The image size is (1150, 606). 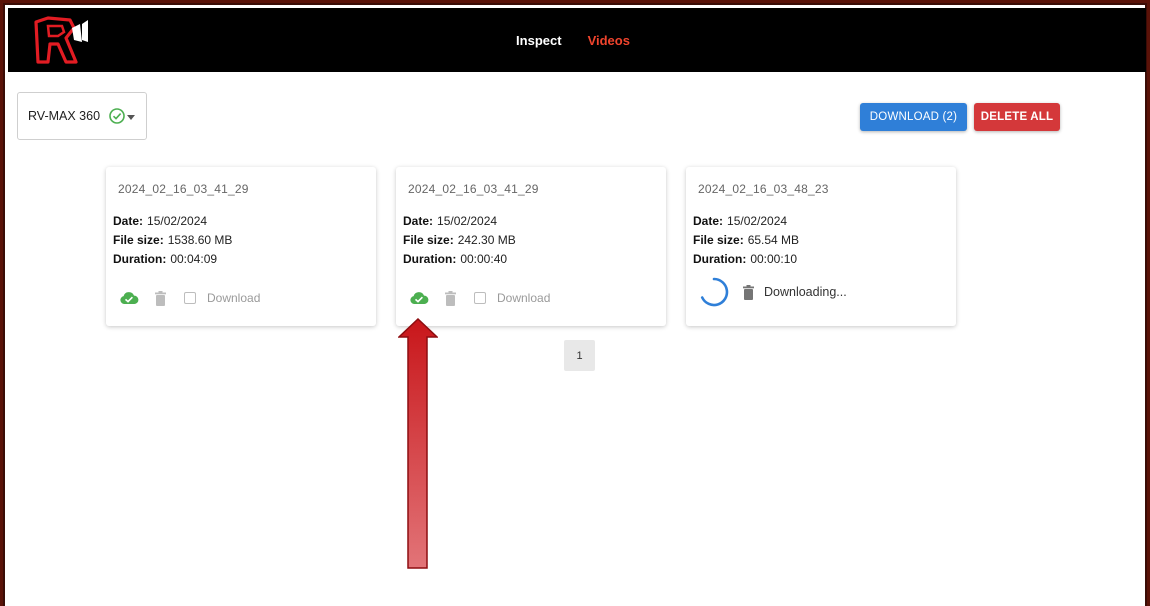 What do you see at coordinates (745, 259) in the screenshot?
I see `video-duration: Duration: 00:00:10` at bounding box center [745, 259].